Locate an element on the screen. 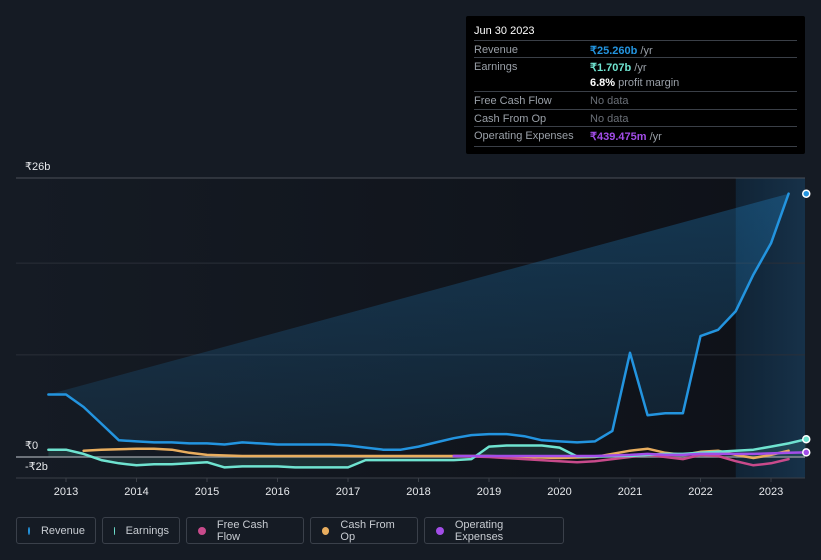 Image resolution: width=821 pixels, height=560 pixels. x-tick-label: 2017 is located at coordinates (348, 492).